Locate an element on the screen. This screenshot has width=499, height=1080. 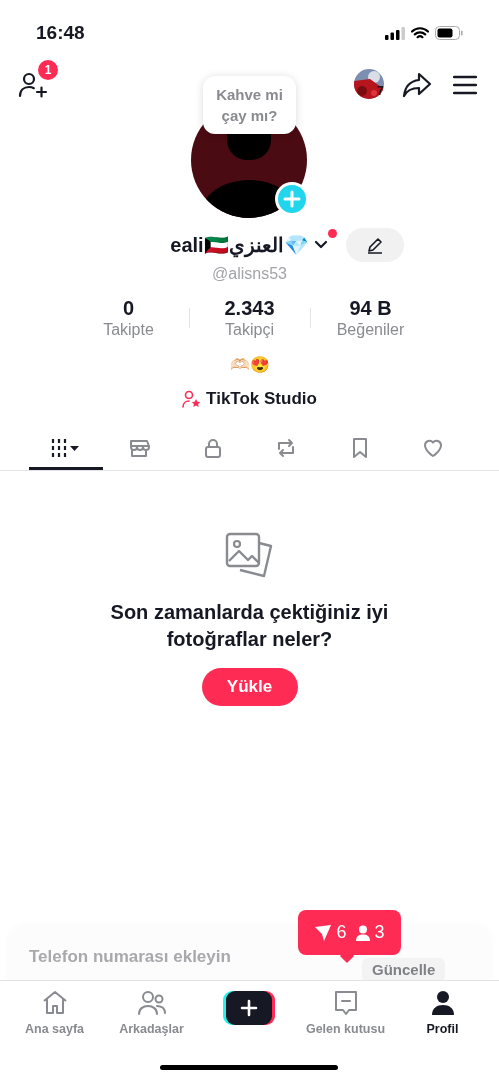
edit-button is located at coordinates (375, 245).